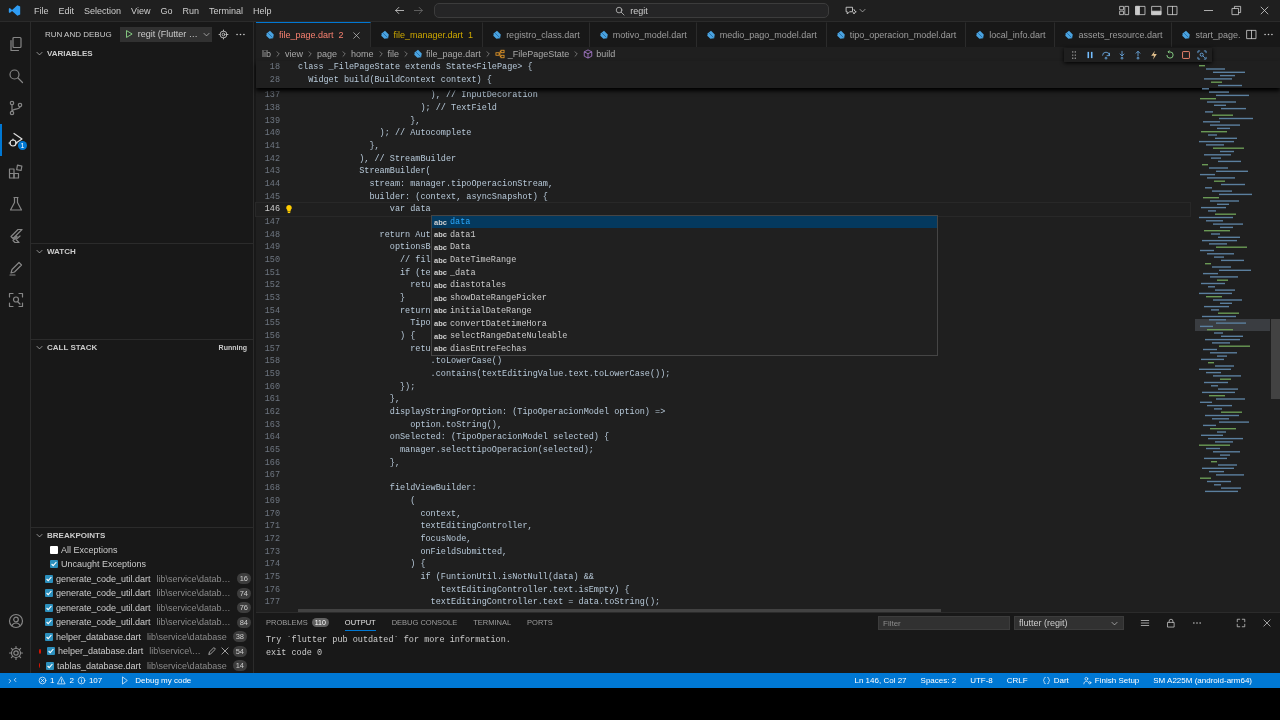  What do you see at coordinates (415, 272) in the screenshot?
I see `code-line: if (te` at bounding box center [415, 272].